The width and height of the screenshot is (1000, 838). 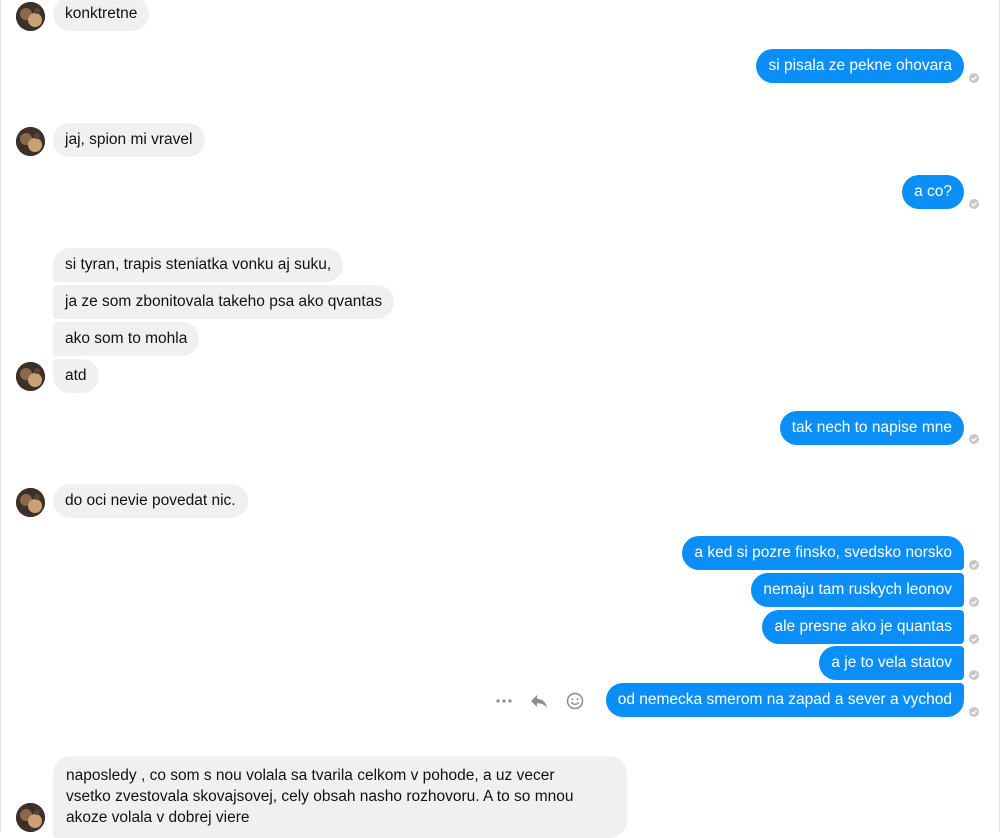 What do you see at coordinates (823, 553) in the screenshot?
I see `outgoing-message: a ked si pozre finsko, svedsko norsko` at bounding box center [823, 553].